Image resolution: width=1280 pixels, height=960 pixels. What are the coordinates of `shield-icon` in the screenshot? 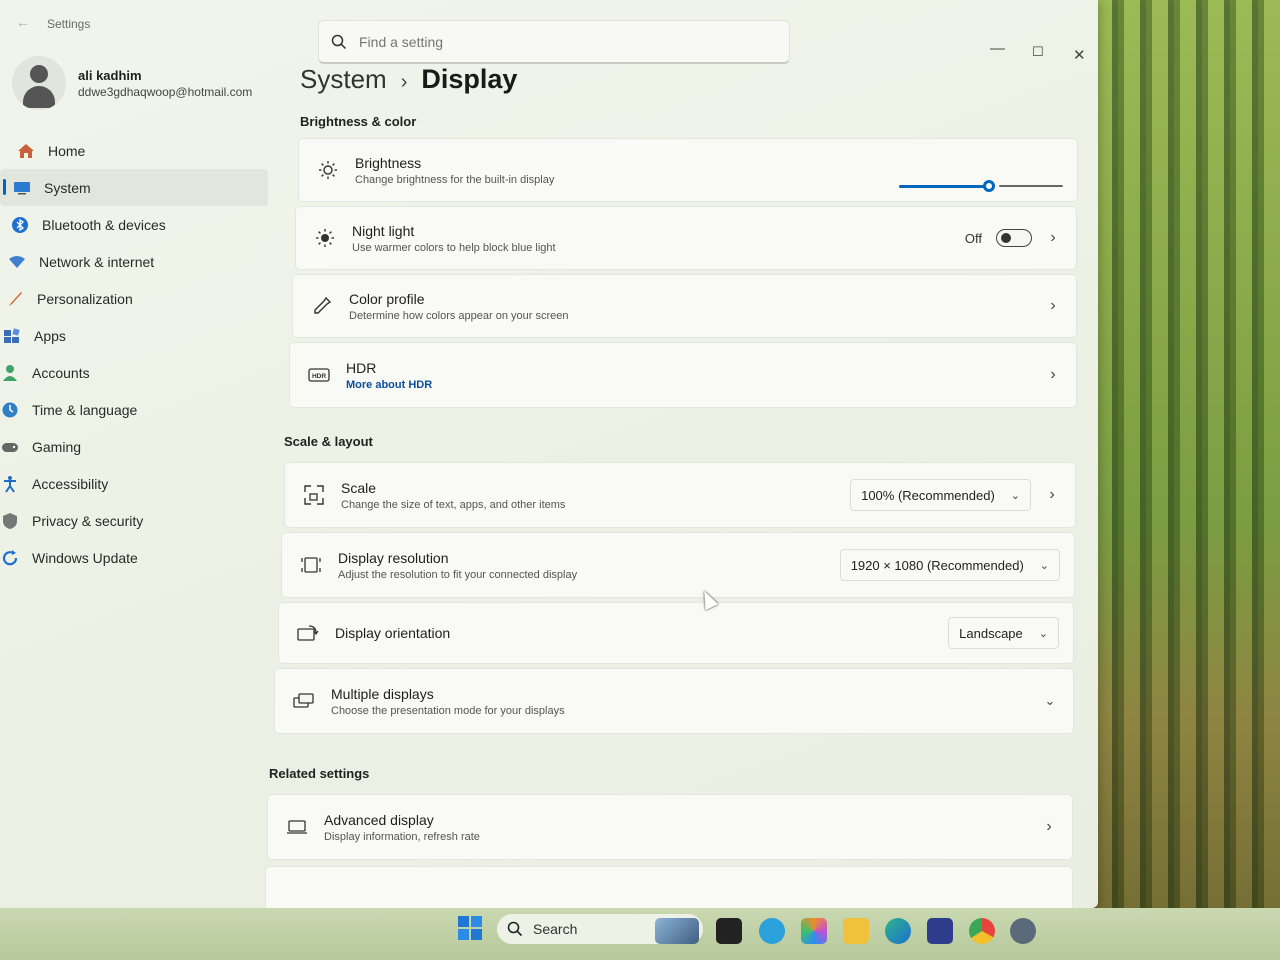 It's located at (10, 521).